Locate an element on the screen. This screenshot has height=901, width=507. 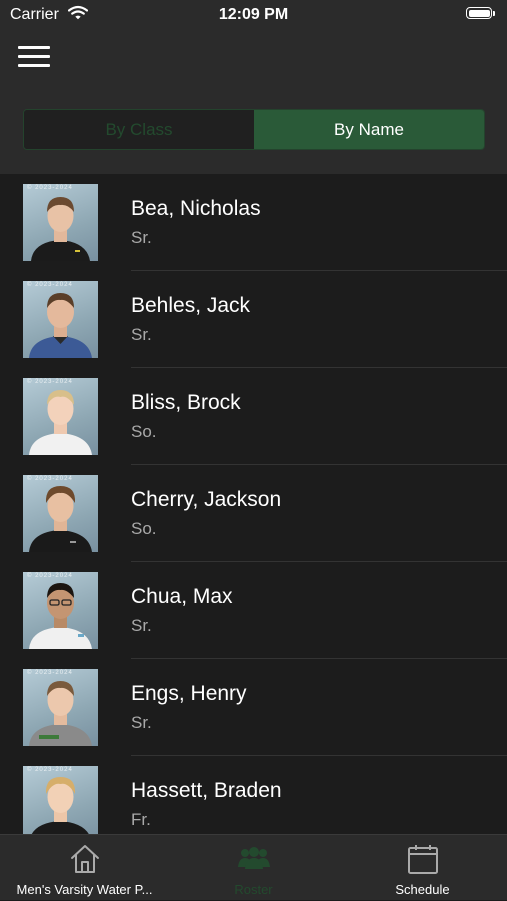
by-class-segment: By Class is located at coordinates (139, 129).